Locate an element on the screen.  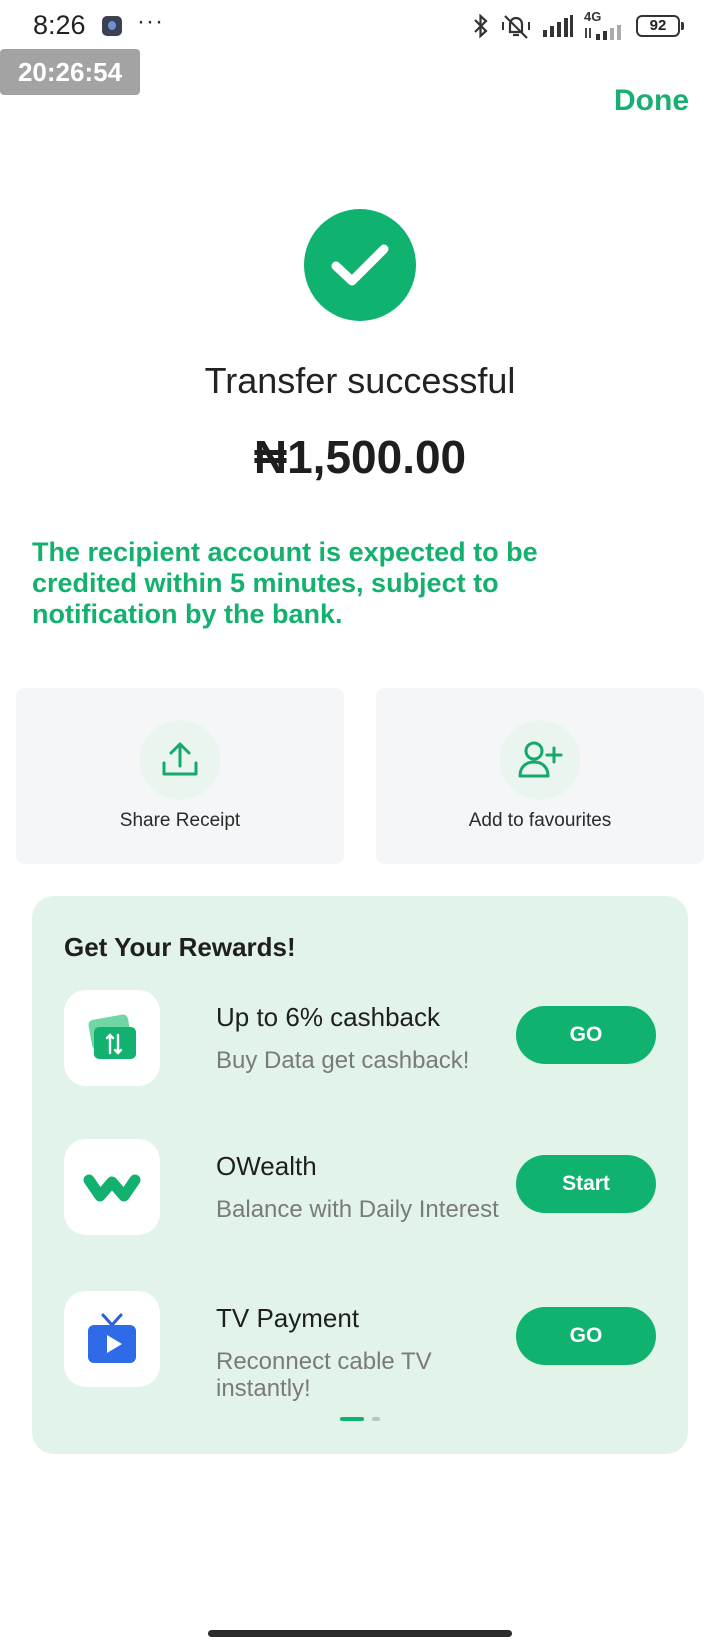
home-indicator is located at coordinates (360, 1633).